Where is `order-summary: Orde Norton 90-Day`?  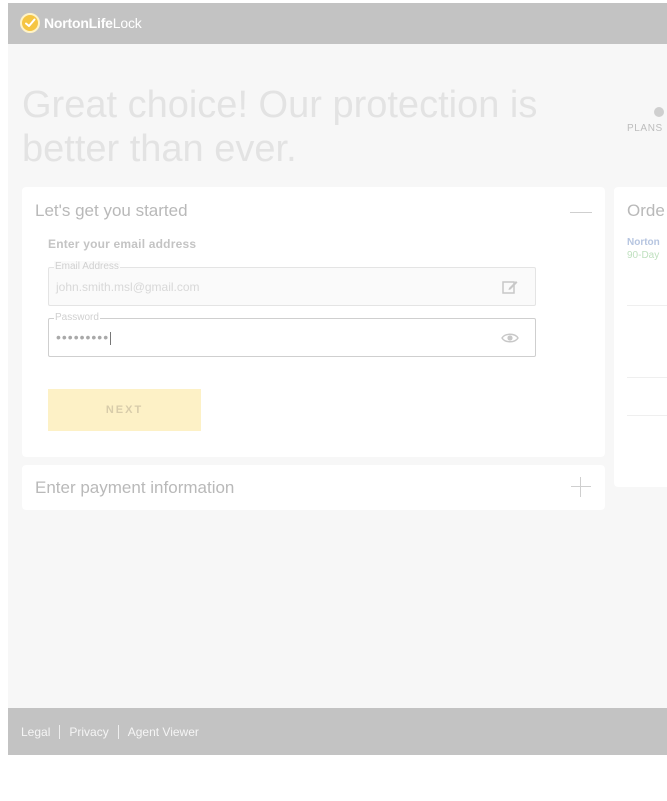
order-summary: Orde Norton 90-Day is located at coordinates (640, 337).